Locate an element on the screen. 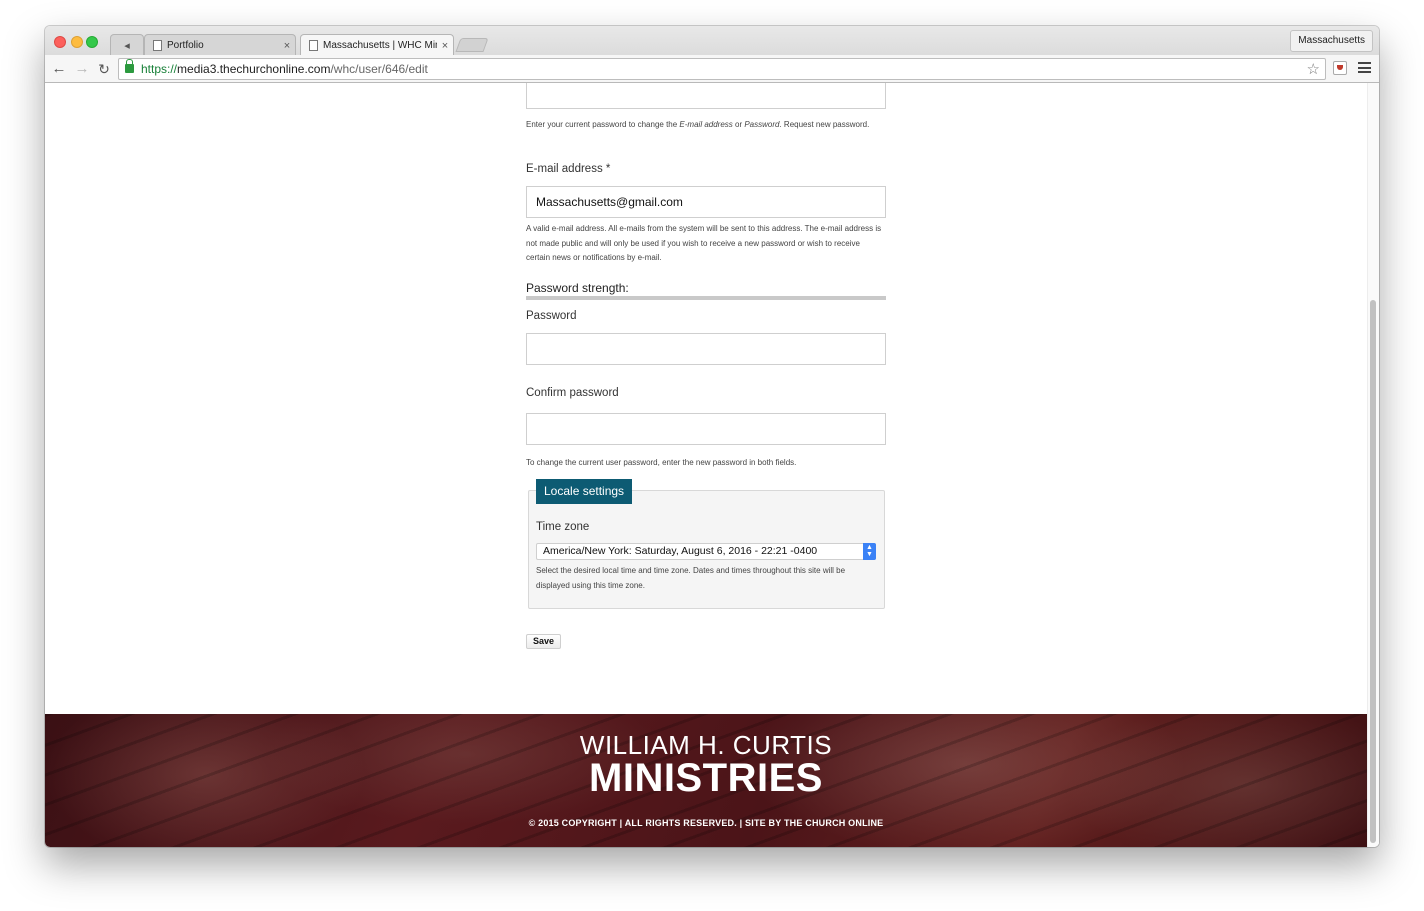  timezone-label: Time zone is located at coordinates (563, 527).